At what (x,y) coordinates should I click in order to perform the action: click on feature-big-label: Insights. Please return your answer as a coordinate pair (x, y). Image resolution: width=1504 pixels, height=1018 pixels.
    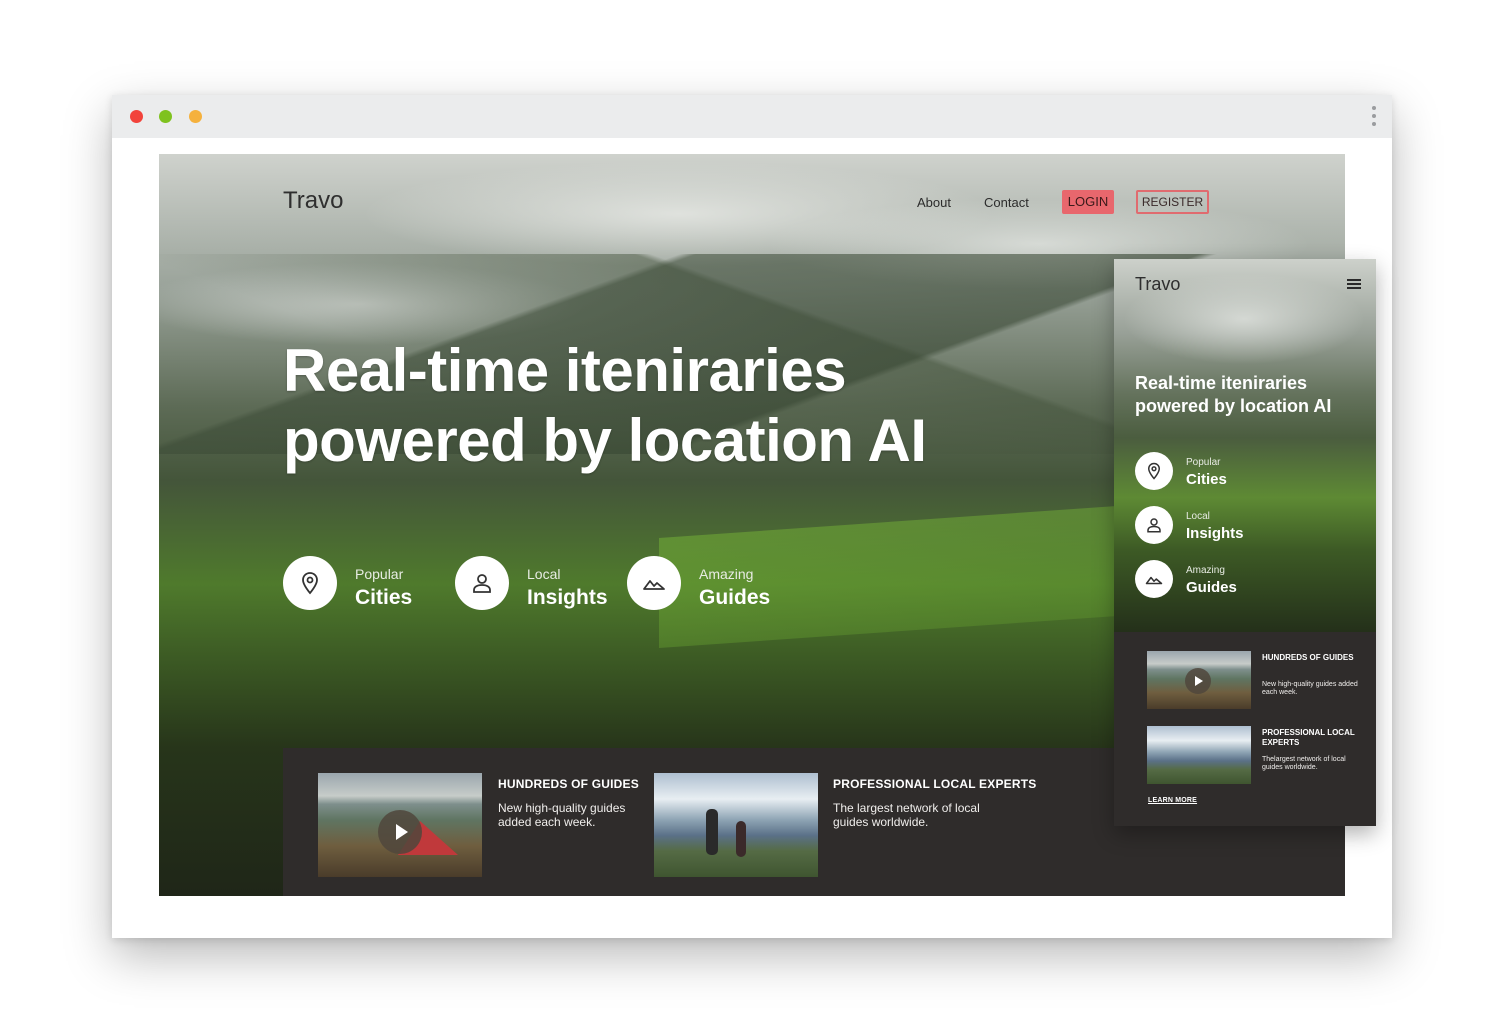
    Looking at the image, I should click on (567, 597).